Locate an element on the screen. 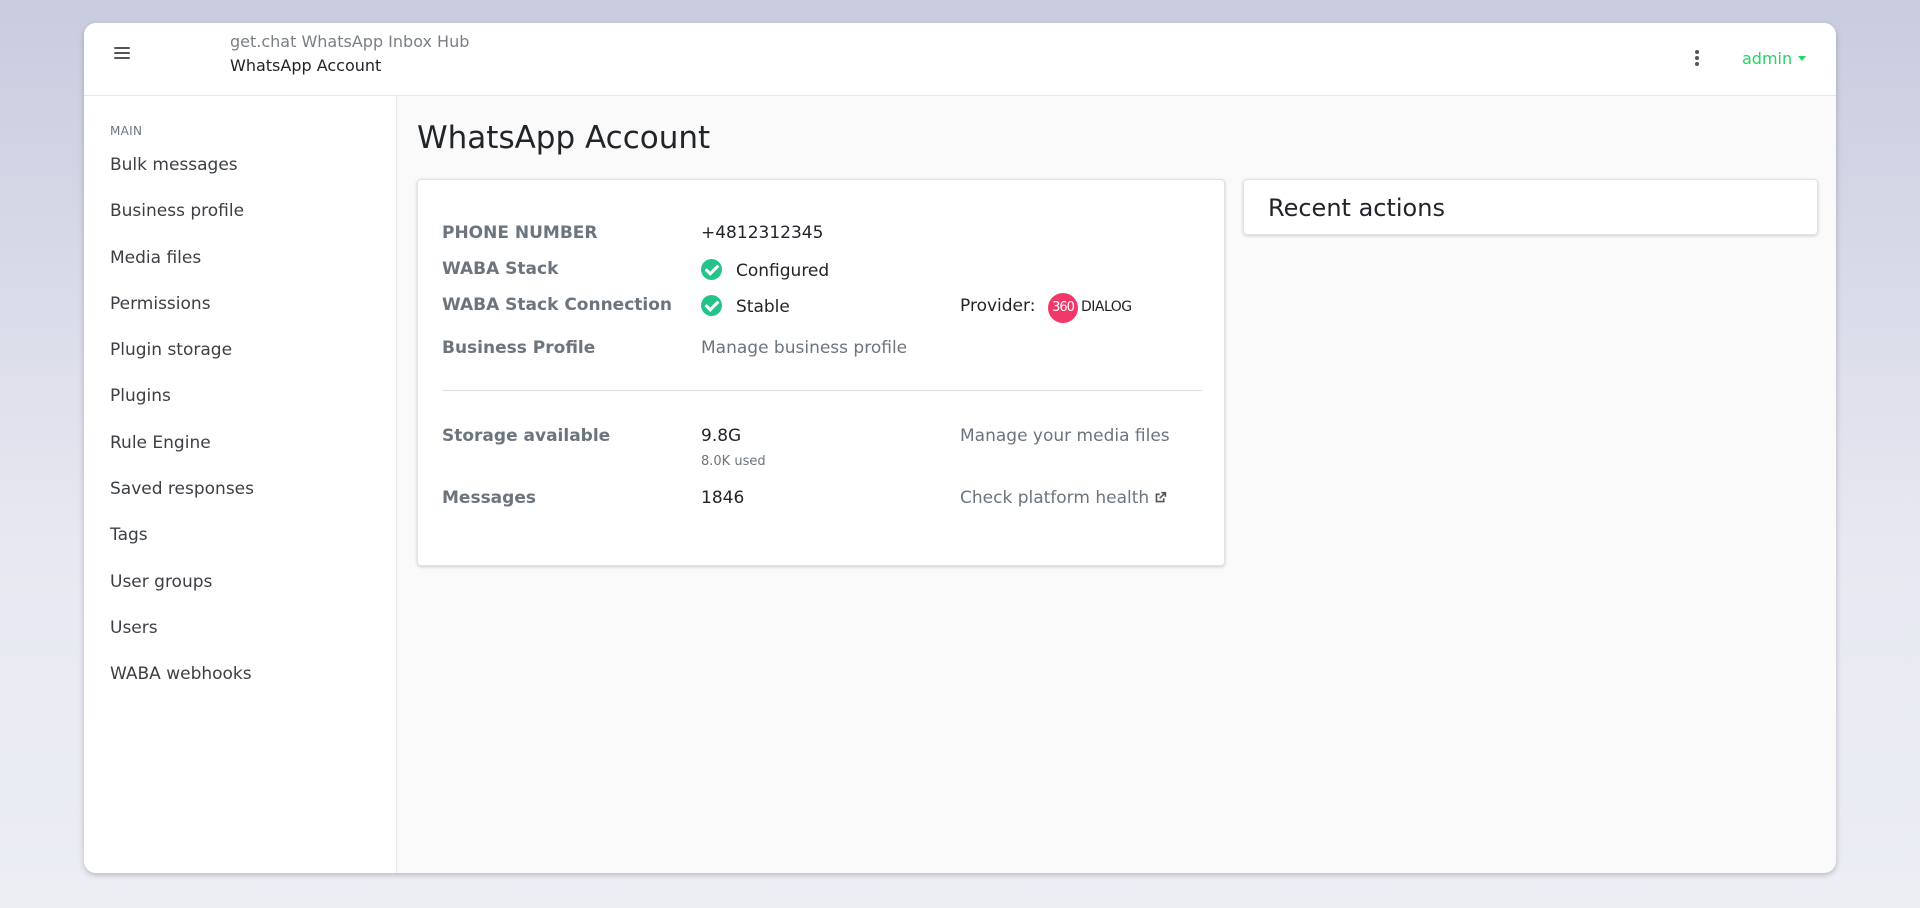 The image size is (1920, 908). app-title: get.chat WhatsApp Inbox Hub is located at coordinates (350, 41).